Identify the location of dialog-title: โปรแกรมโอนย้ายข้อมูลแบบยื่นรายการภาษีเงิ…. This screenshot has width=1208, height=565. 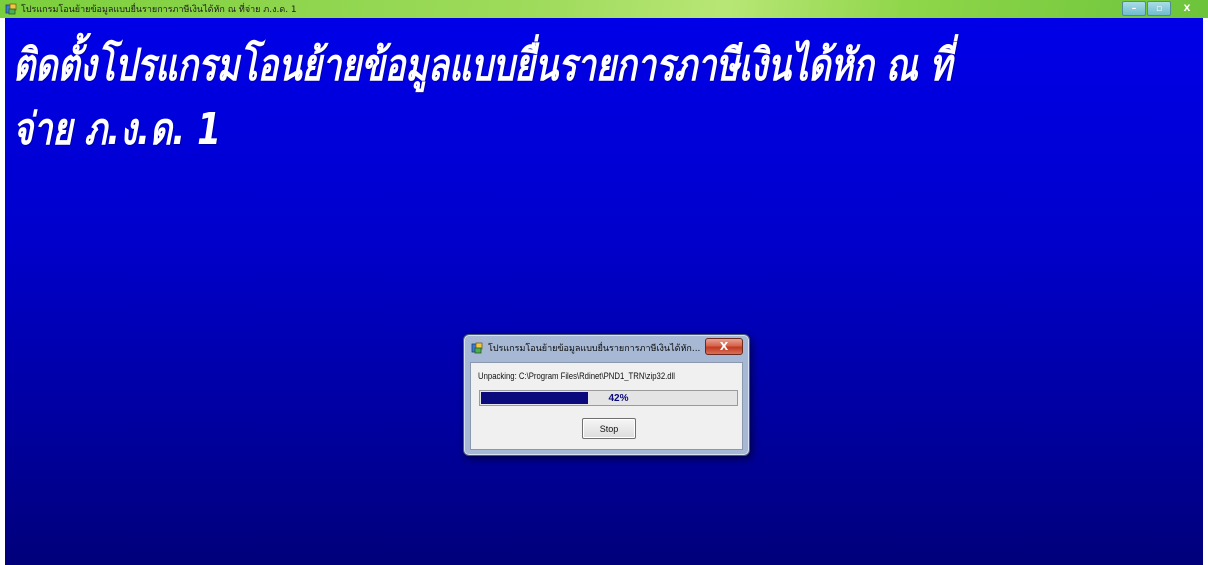
(594, 349).